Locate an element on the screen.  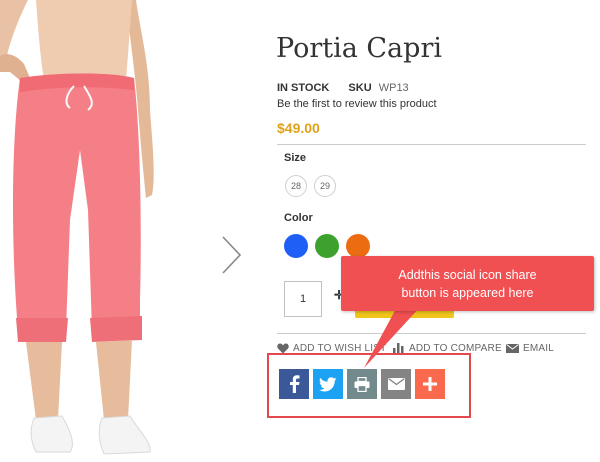
size-option: 29 is located at coordinates (325, 186).